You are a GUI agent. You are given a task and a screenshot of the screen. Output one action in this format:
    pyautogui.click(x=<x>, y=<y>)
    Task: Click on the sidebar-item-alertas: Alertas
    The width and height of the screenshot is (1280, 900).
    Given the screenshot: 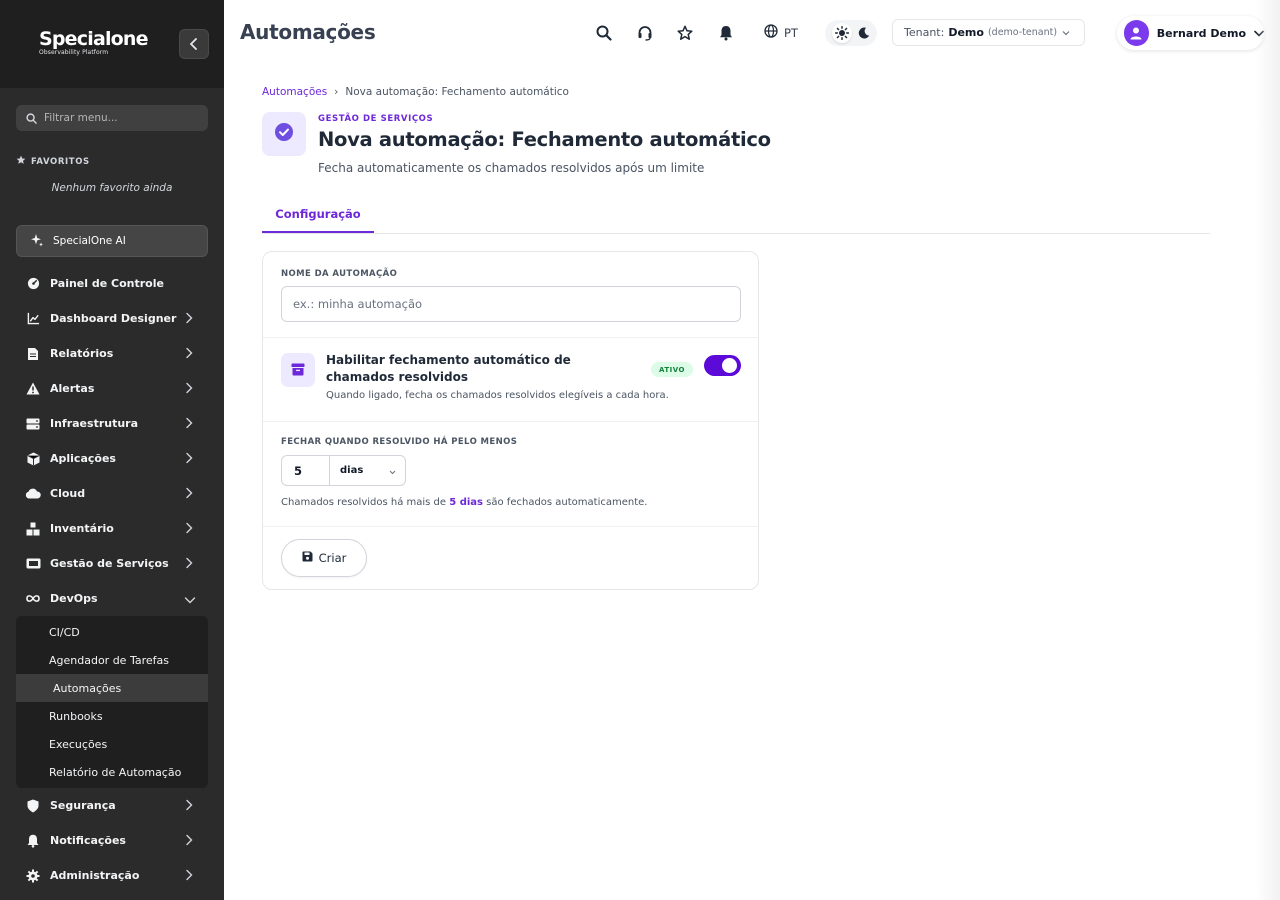 What is the action you would take?
    pyautogui.click(x=112, y=388)
    